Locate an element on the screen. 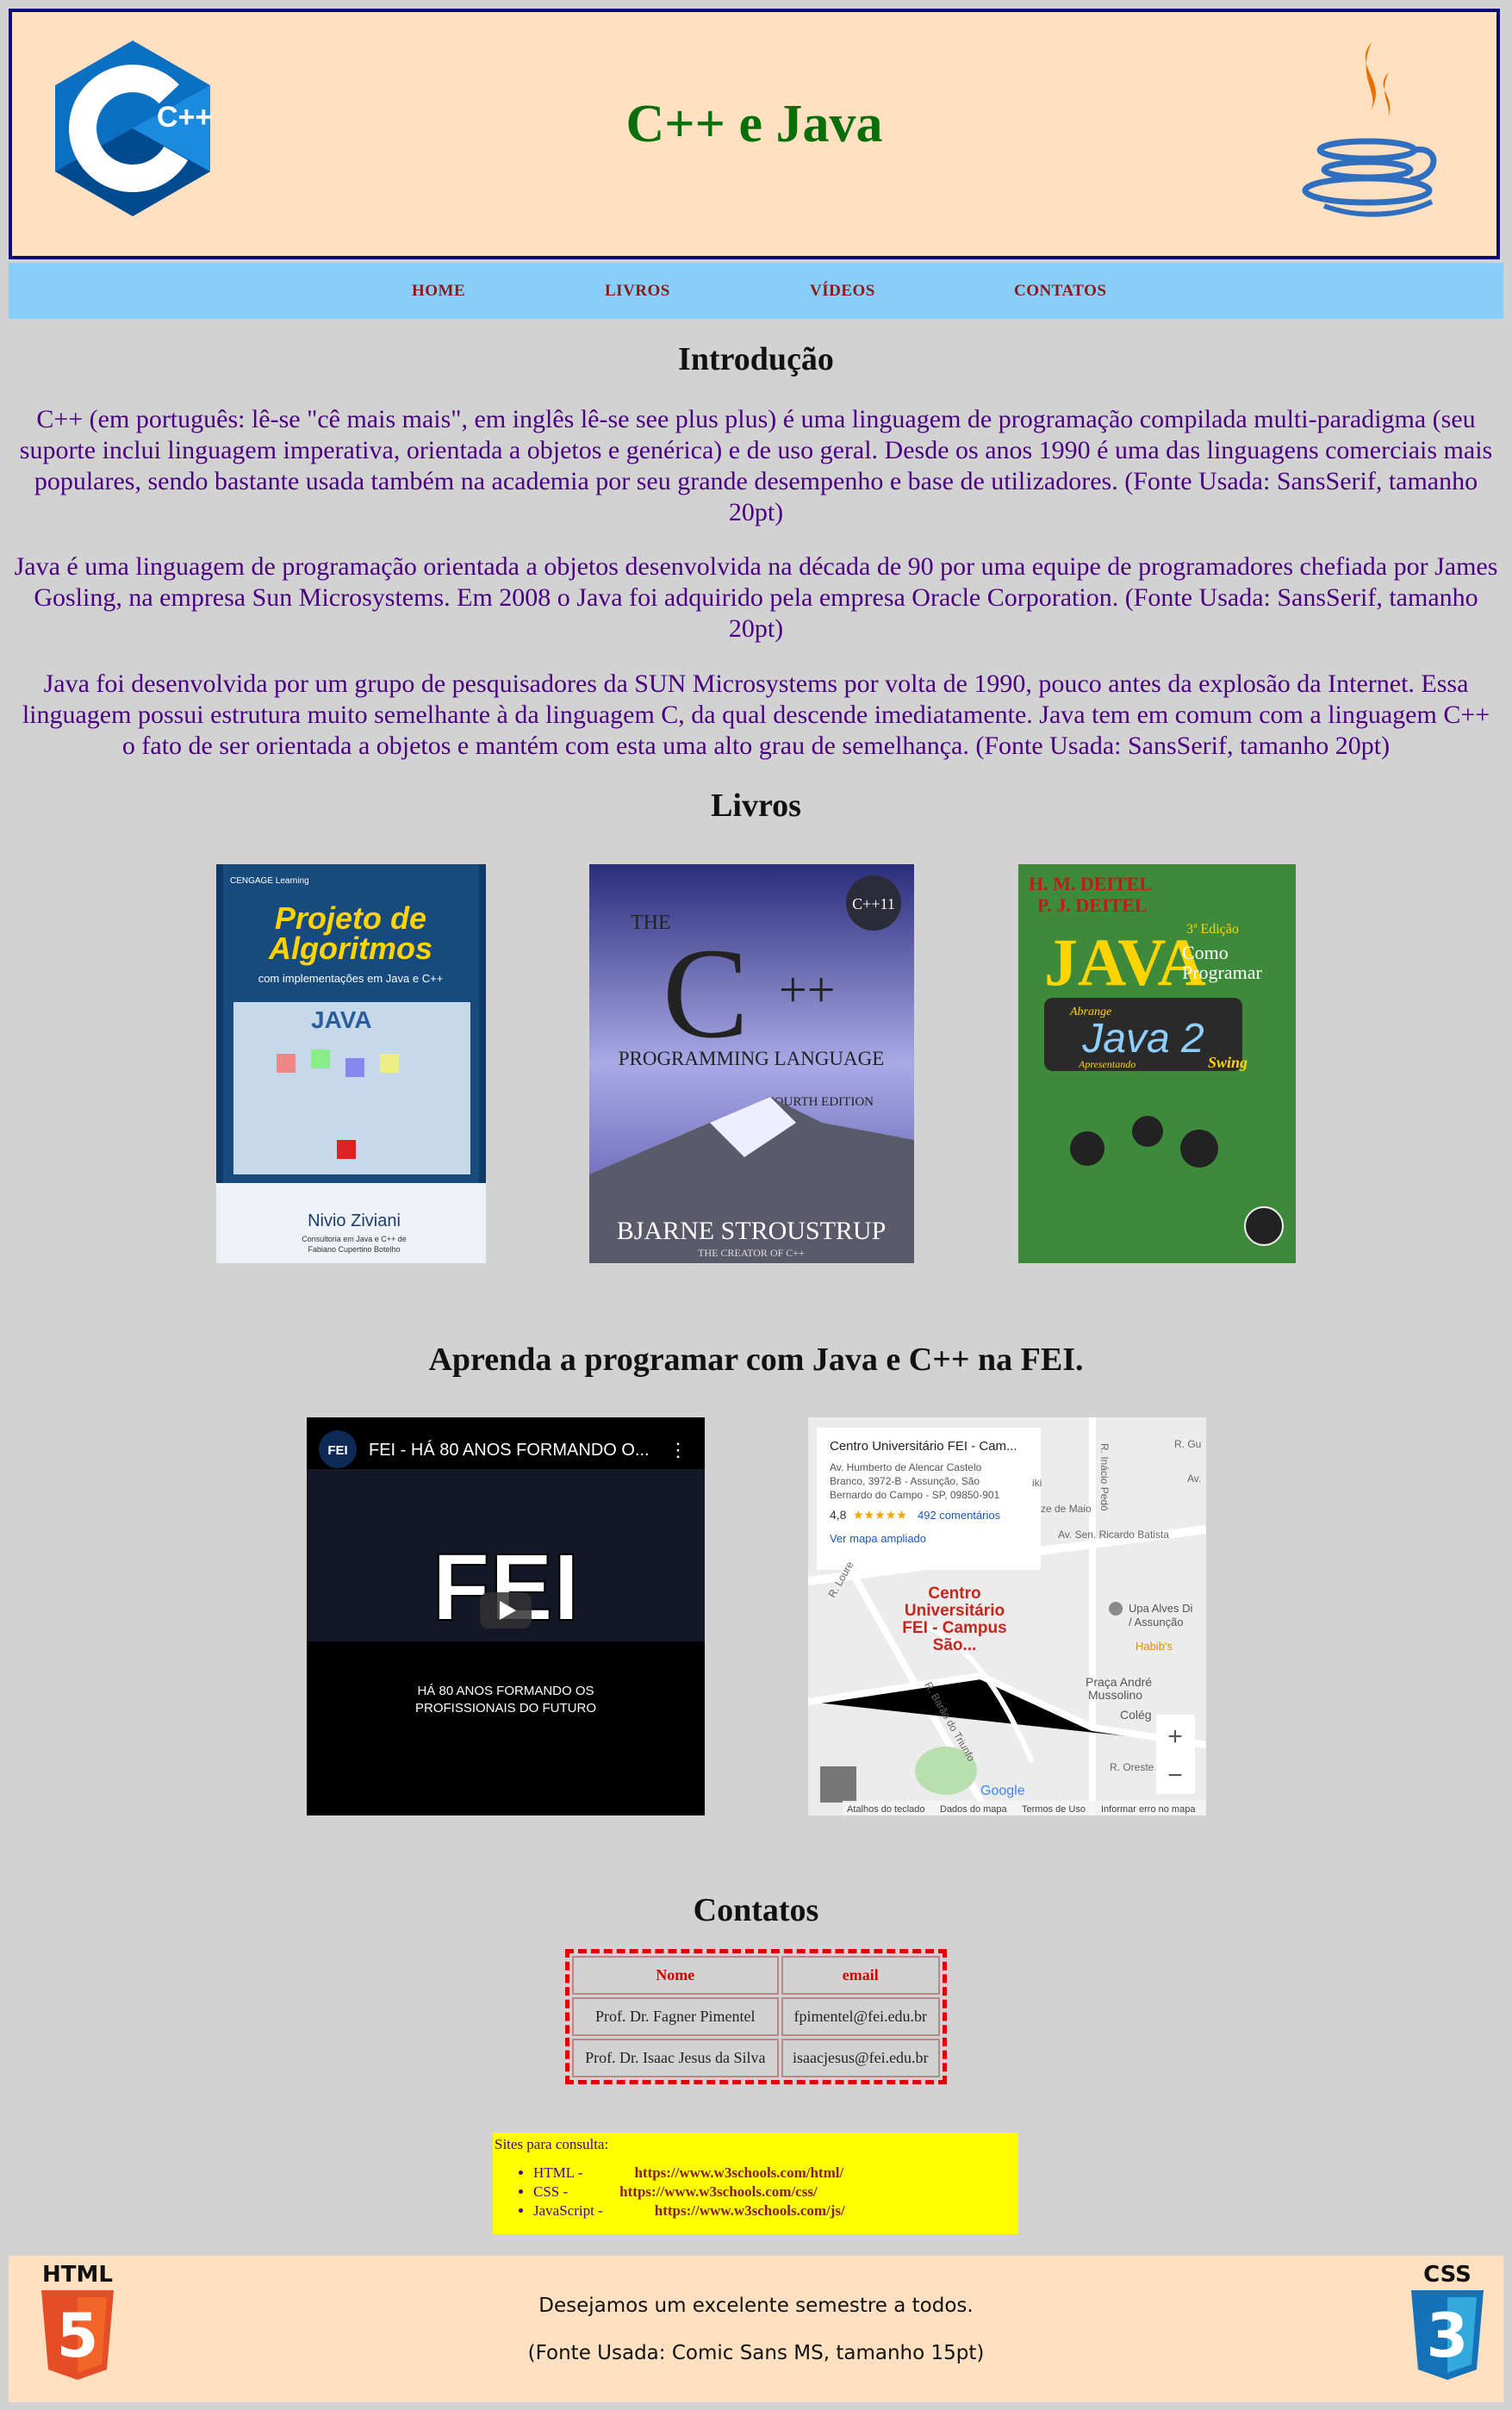 The width and height of the screenshot is (1512, 2410). map-label-3: FEI - Campus is located at coordinates (954, 1628).